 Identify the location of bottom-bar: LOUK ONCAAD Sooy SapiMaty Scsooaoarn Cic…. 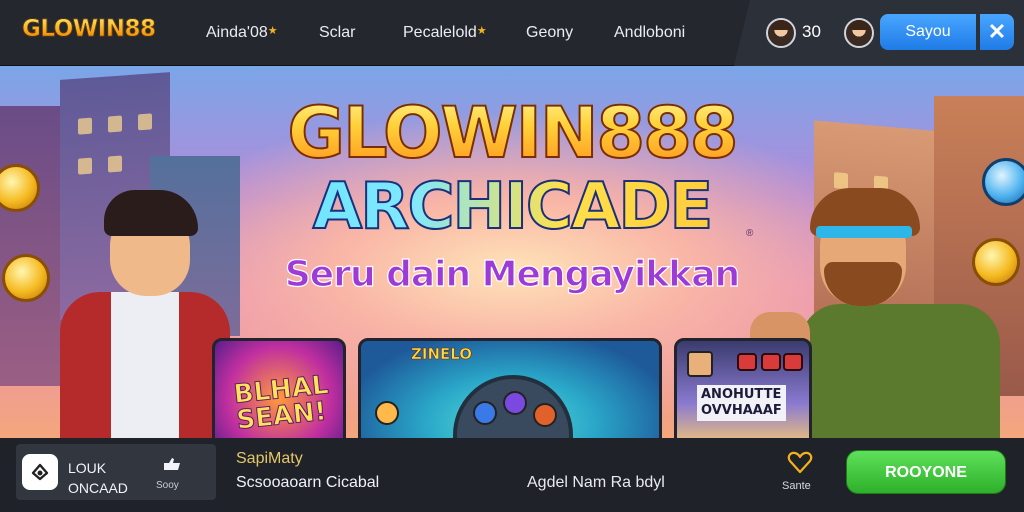
(512, 475).